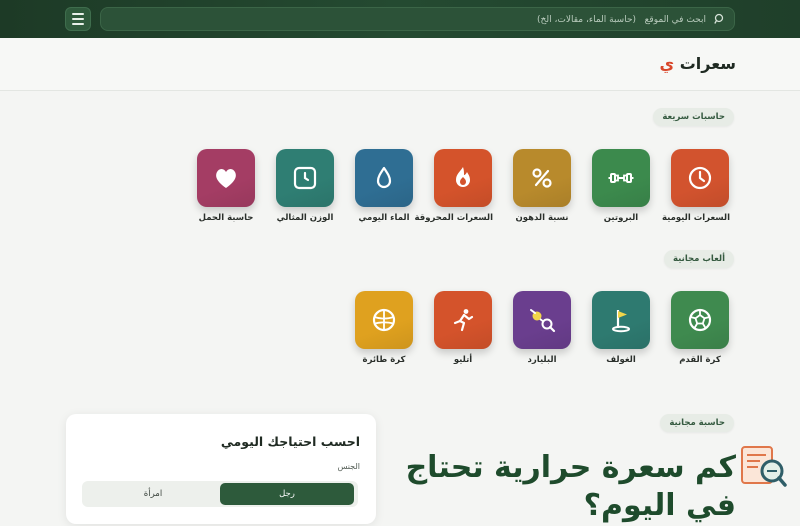 The height and width of the screenshot is (526, 800). What do you see at coordinates (384, 218) in the screenshot?
I see `calculator-tile-label: الماء اليومي` at bounding box center [384, 218].